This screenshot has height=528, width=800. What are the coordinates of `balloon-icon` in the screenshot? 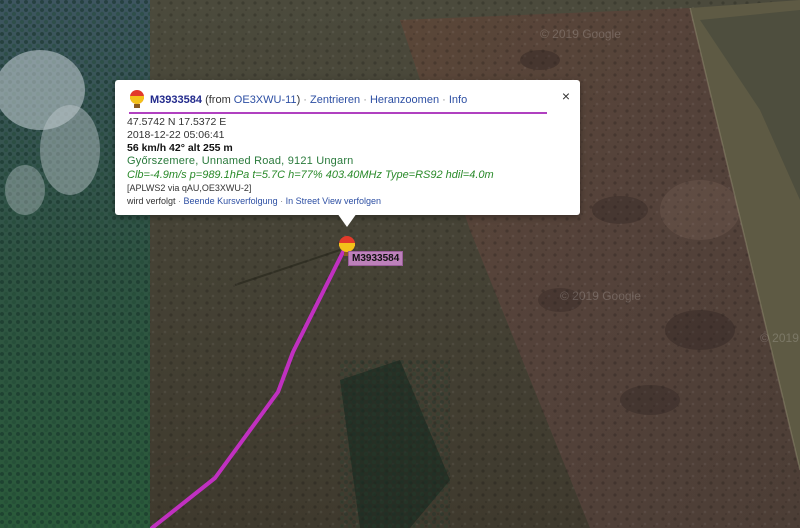 It's located at (137, 99).